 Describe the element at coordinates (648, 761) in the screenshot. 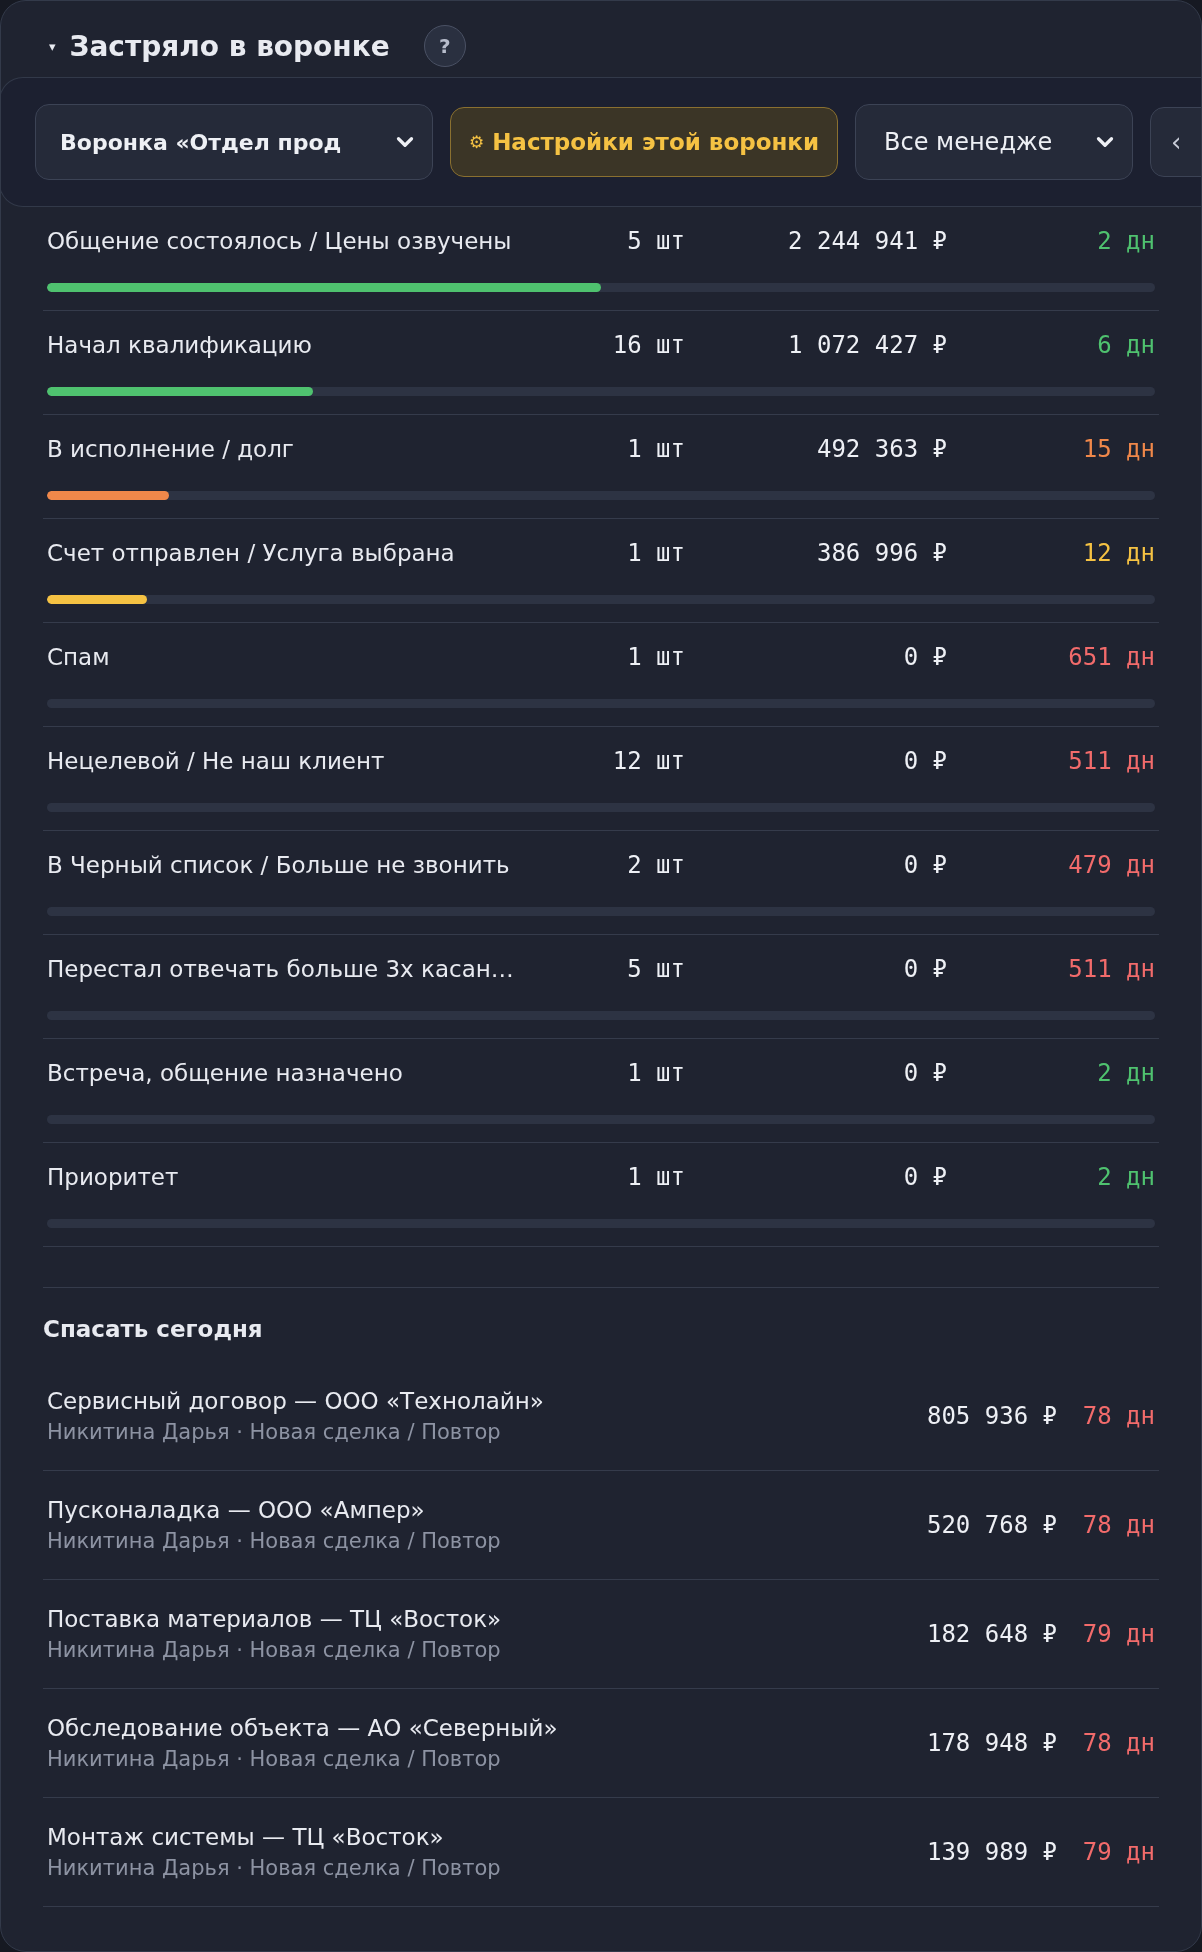

I see `deal-count: 12 шт` at that location.